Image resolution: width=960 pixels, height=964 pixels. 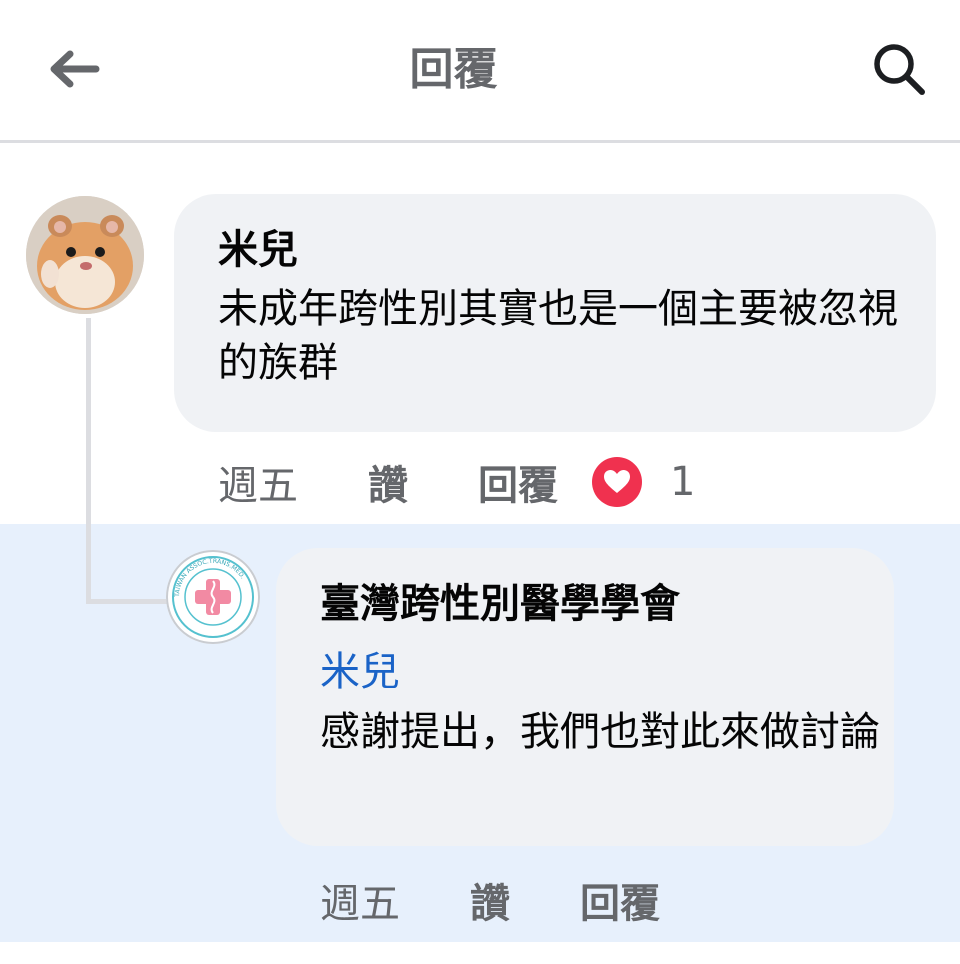 I want to click on thread-connector, so click(x=88, y=461).